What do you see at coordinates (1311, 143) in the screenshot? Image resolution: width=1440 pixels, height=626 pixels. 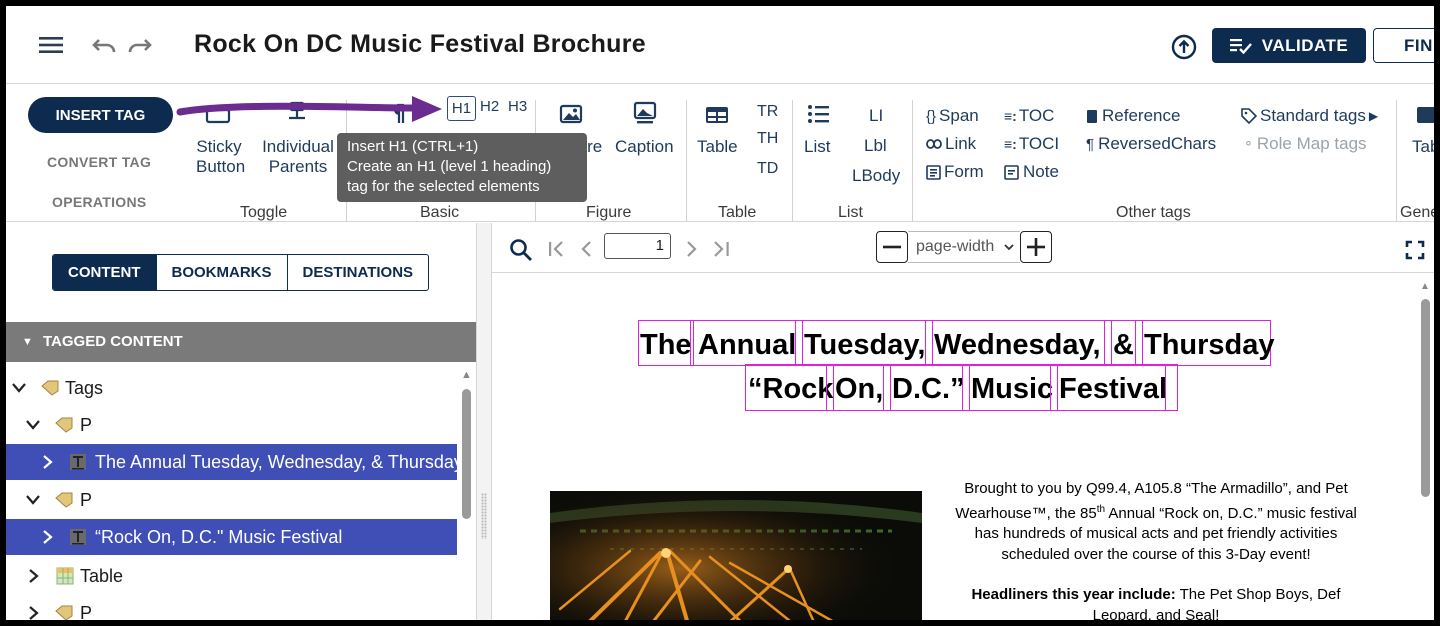 I see `role-map-label: Role Map tags` at bounding box center [1311, 143].